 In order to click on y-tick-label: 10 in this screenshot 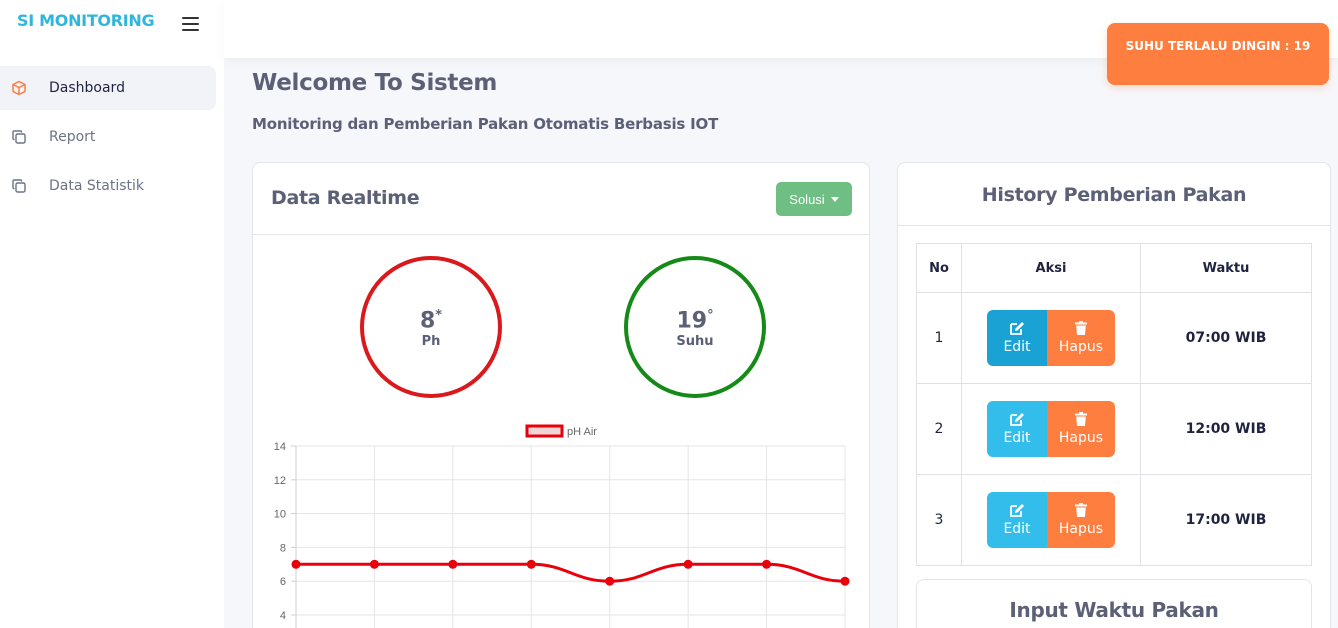, I will do `click(280, 515)`.